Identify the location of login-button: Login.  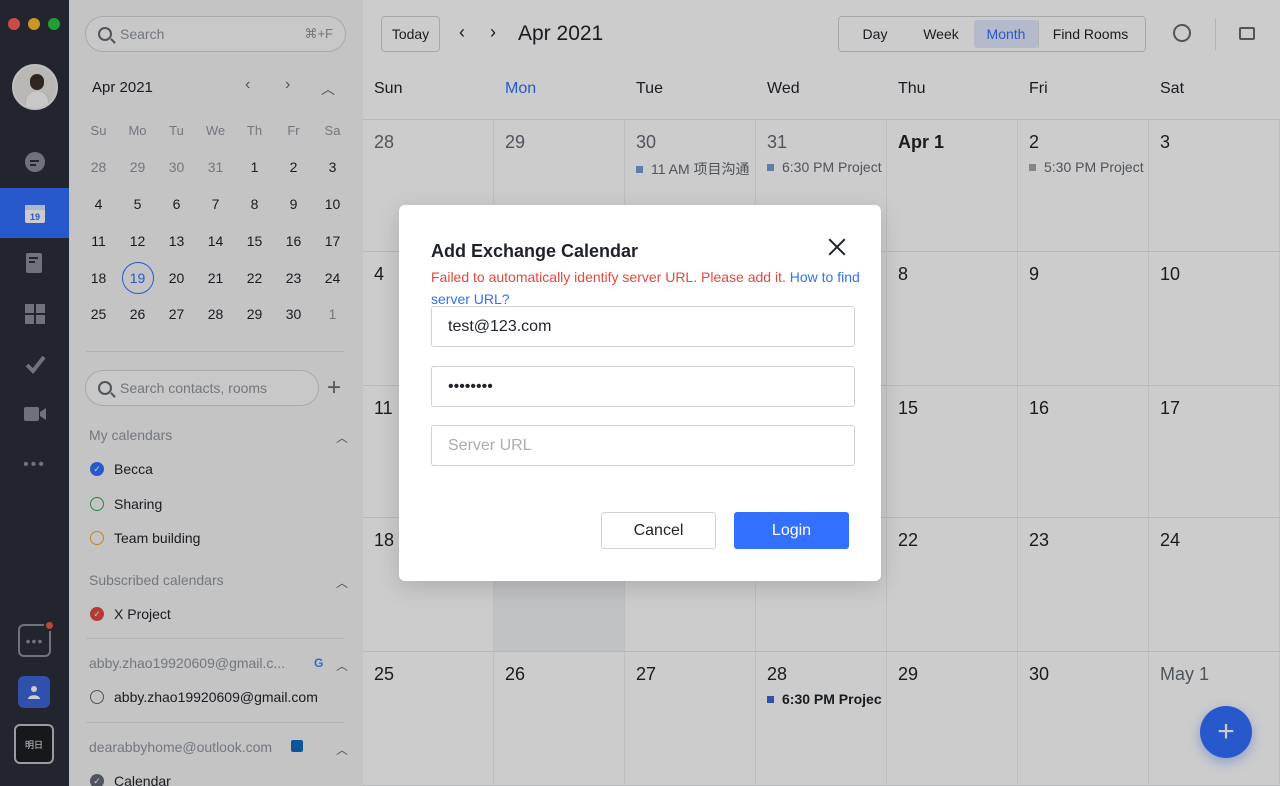
(791, 530).